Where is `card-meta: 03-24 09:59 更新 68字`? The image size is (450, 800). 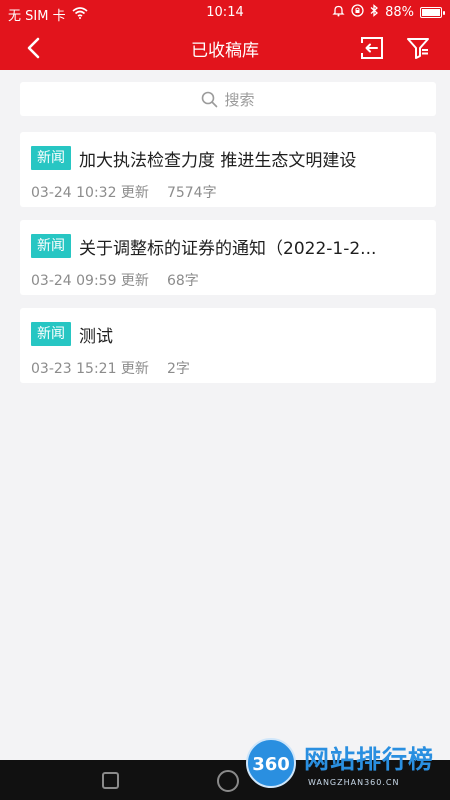
card-meta: 03-24 09:59 更新 68字 is located at coordinates (227, 280).